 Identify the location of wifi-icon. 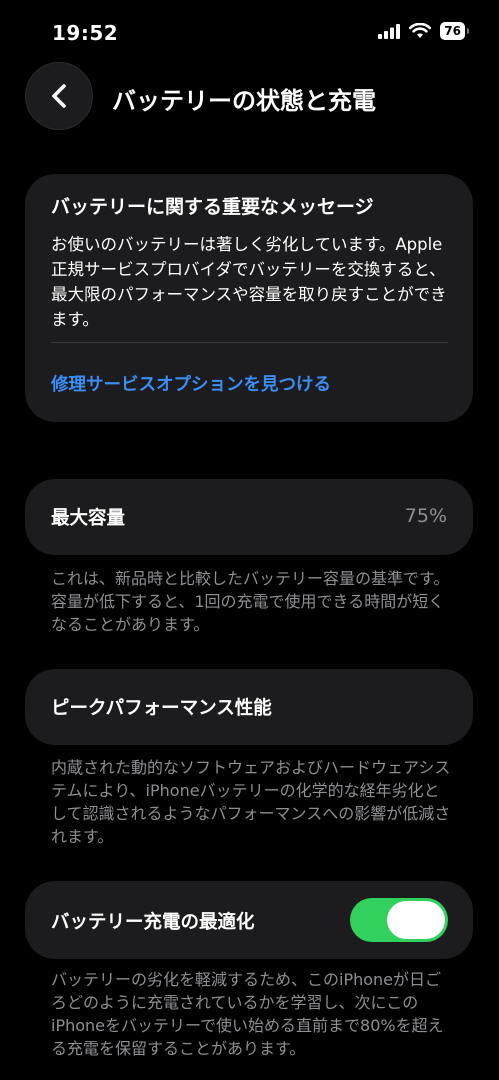
(420, 30).